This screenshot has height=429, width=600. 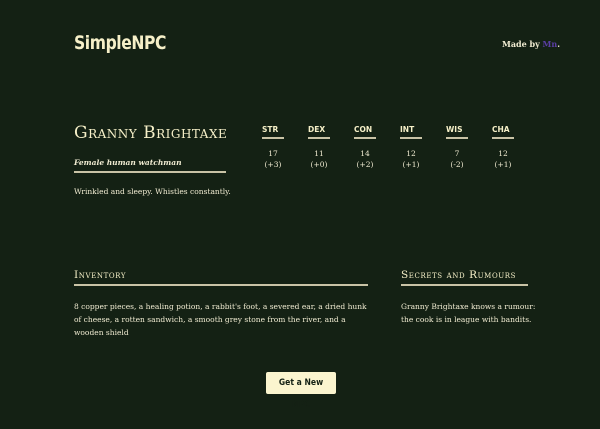 I want to click on stat-score: 11, so click(x=319, y=153).